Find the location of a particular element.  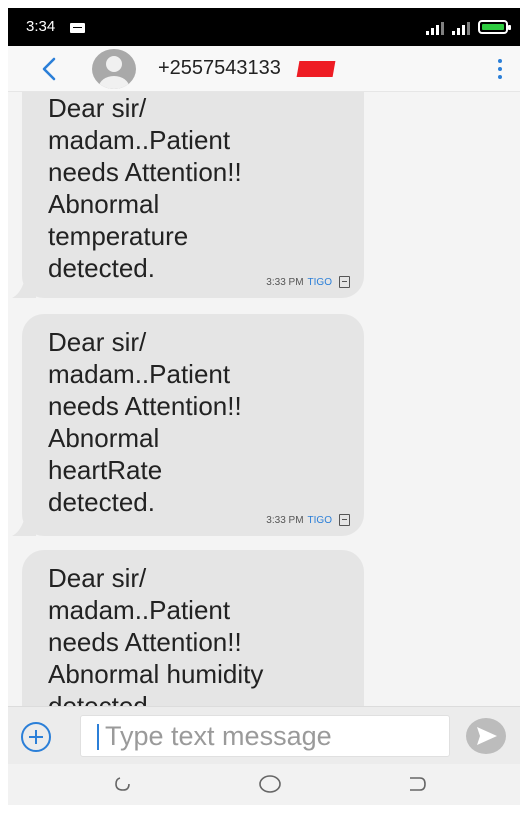

message-input-placeholder: Type text message is located at coordinates (218, 736).